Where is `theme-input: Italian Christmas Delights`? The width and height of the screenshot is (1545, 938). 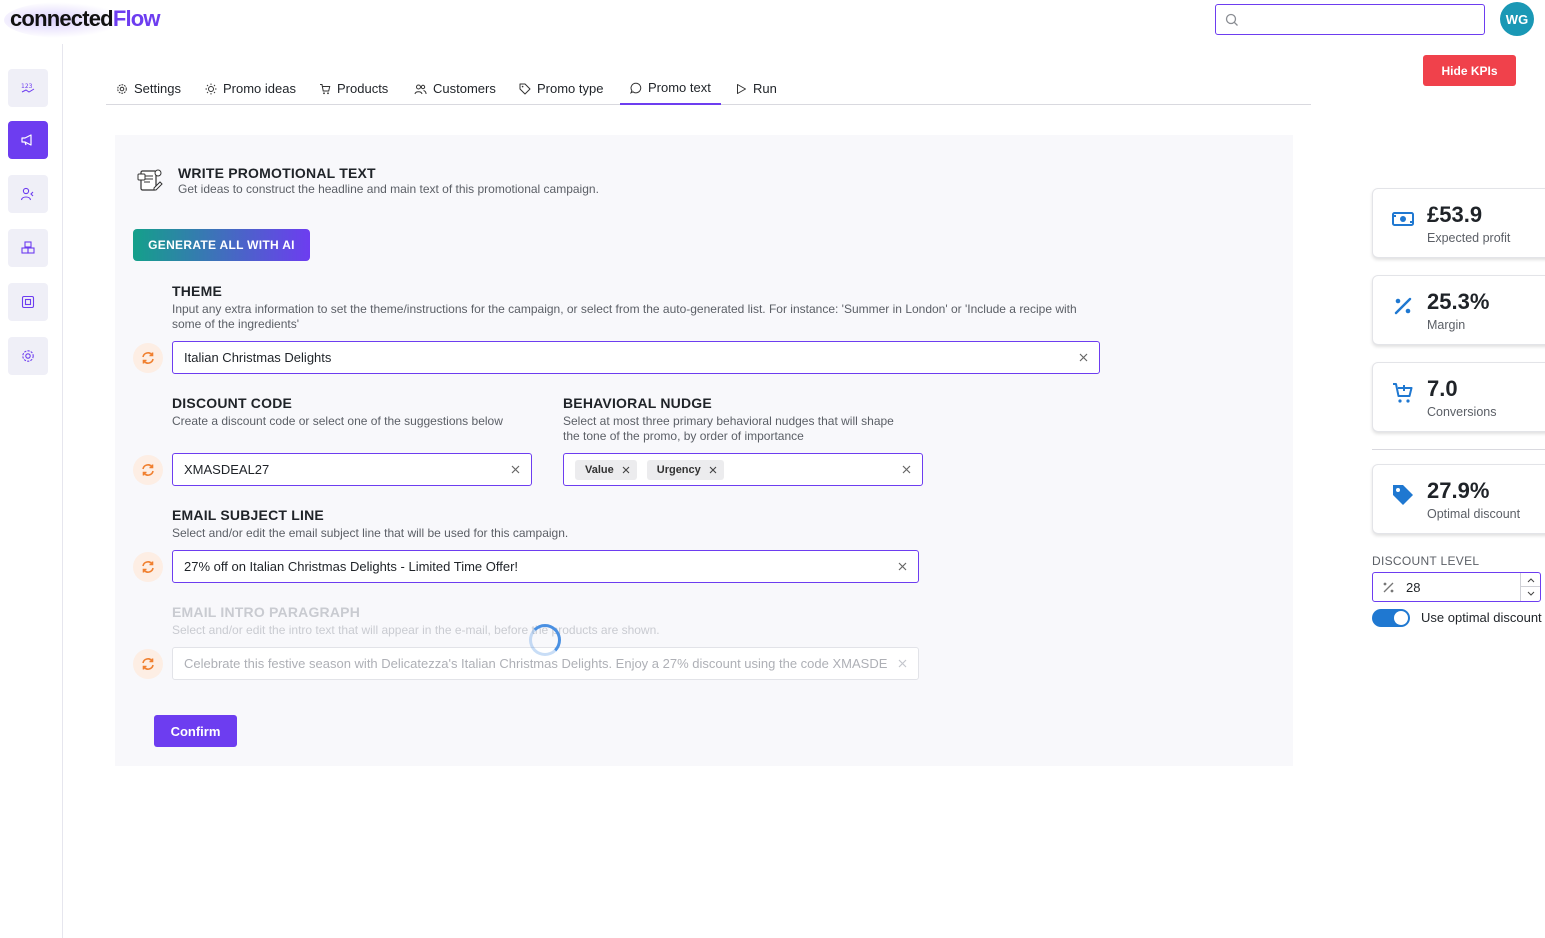 theme-input: Italian Christmas Delights is located at coordinates (636, 357).